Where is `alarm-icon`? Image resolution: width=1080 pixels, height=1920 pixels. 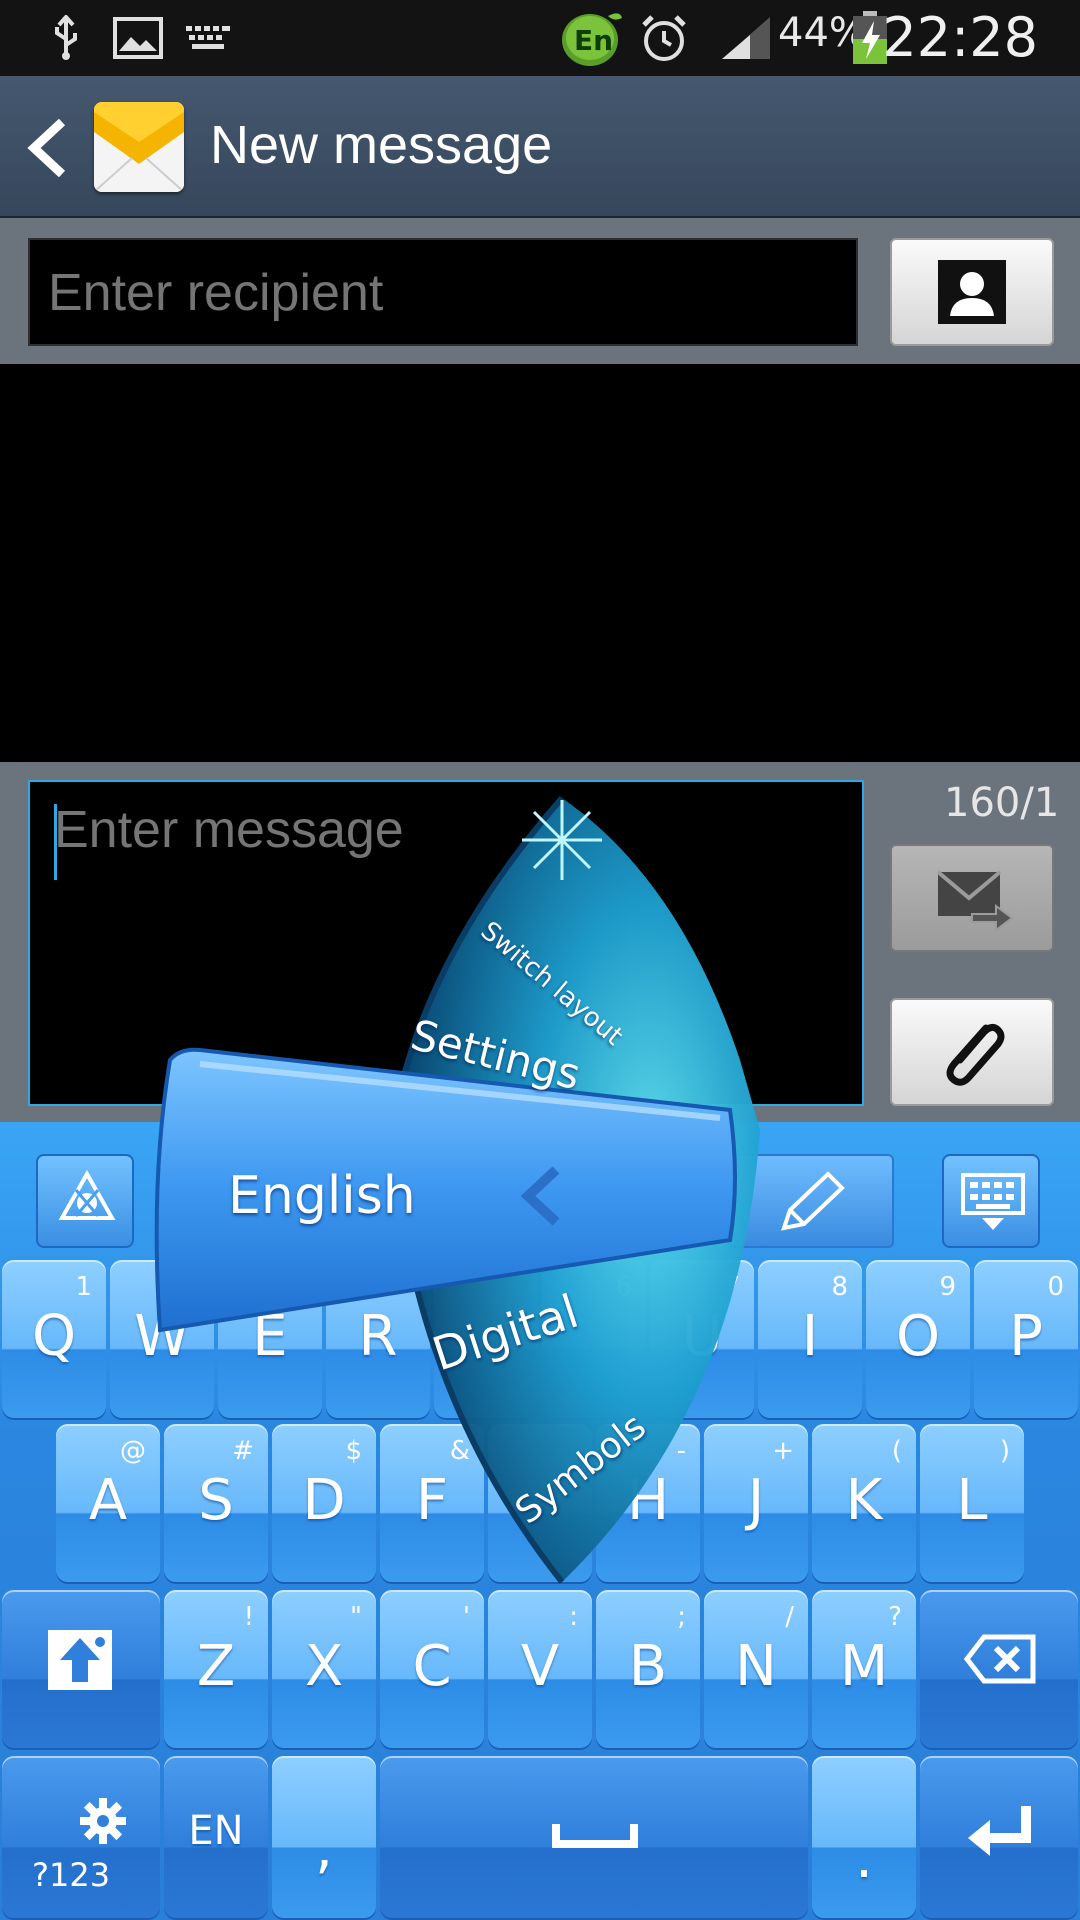
alarm-icon is located at coordinates (664, 38).